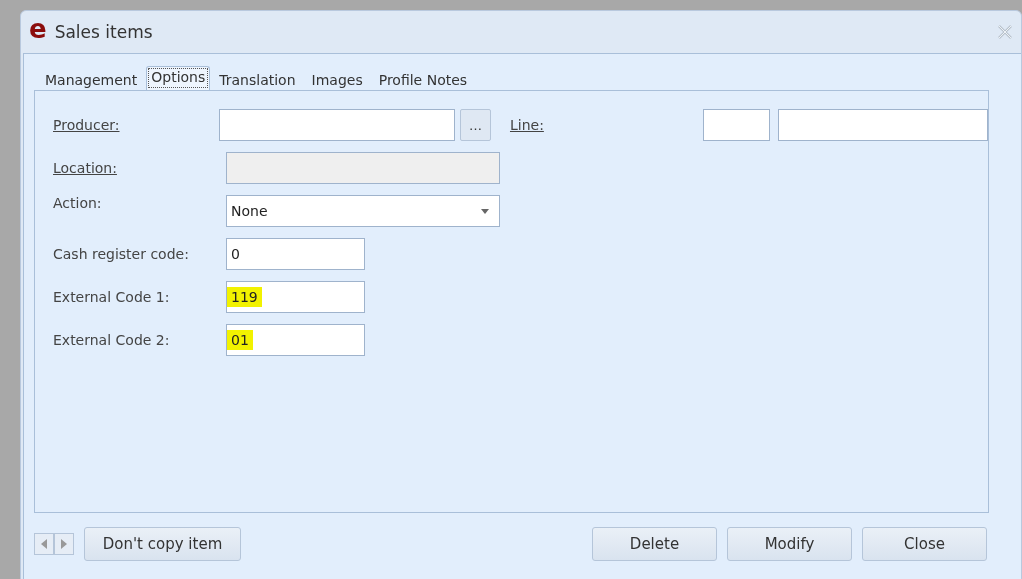  Describe the element at coordinates (337, 79) in the screenshot. I see `tab: Images` at that location.